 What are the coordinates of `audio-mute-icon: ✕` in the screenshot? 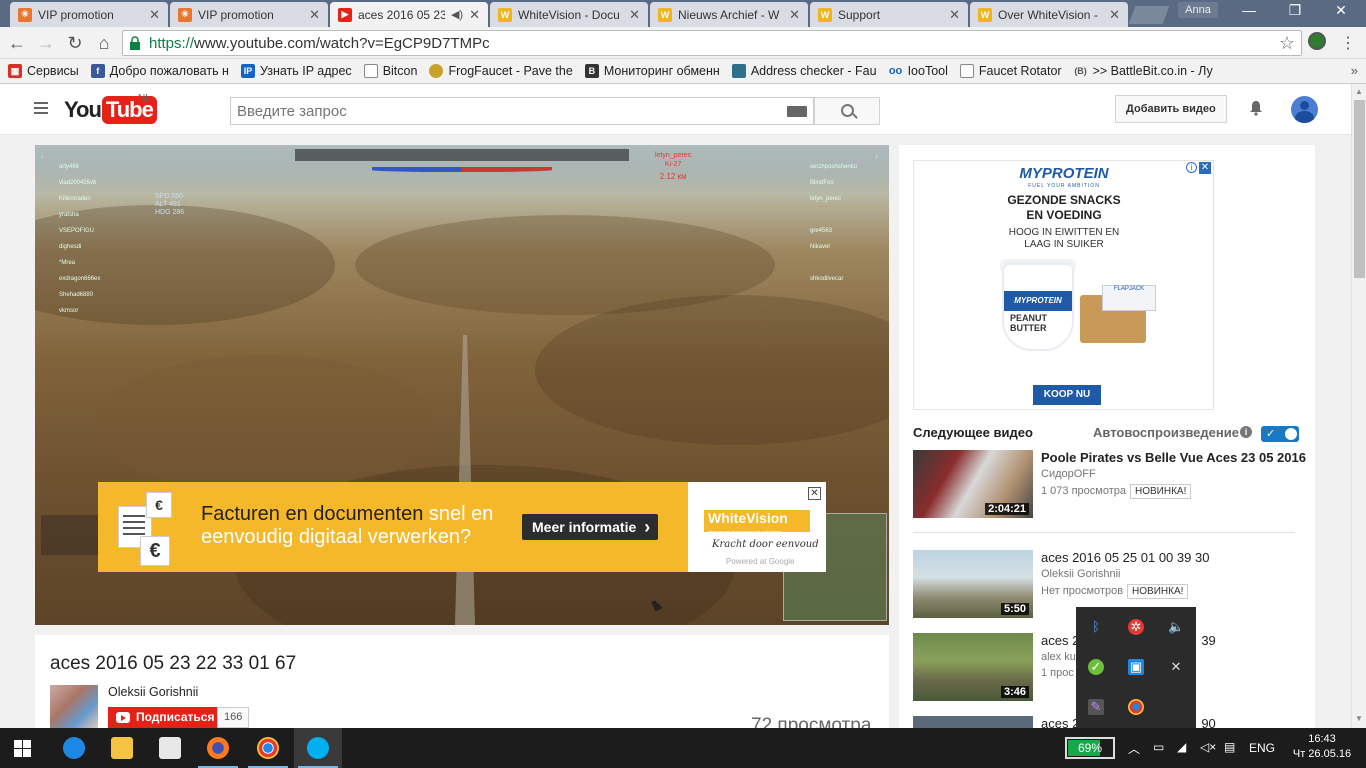 It's located at (1176, 667).